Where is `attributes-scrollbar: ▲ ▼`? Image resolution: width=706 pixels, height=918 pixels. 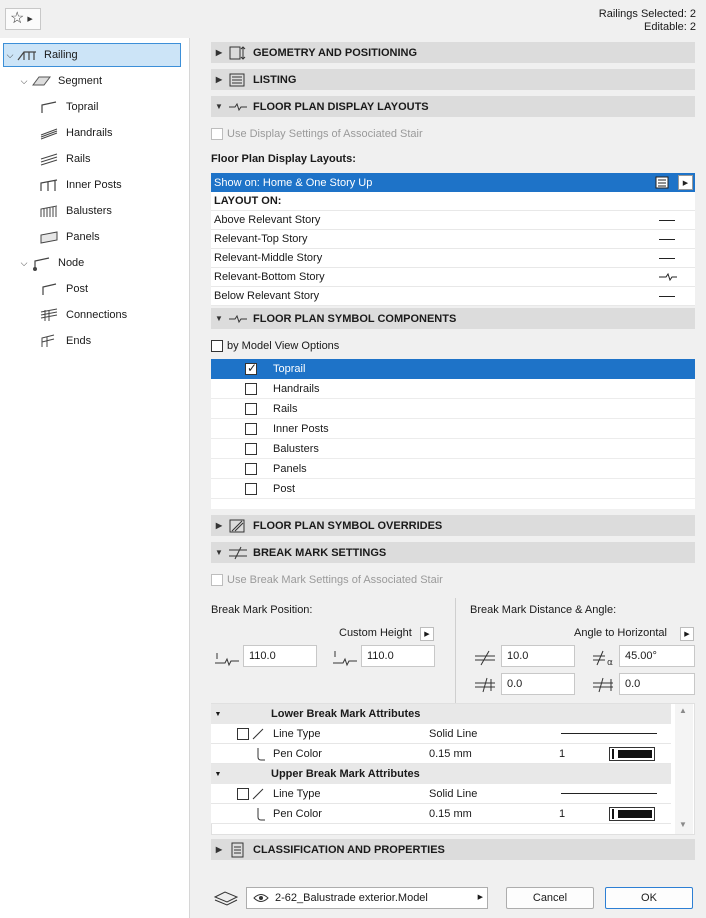
attributes-scrollbar: ▲ ▼ is located at coordinates (684, 769).